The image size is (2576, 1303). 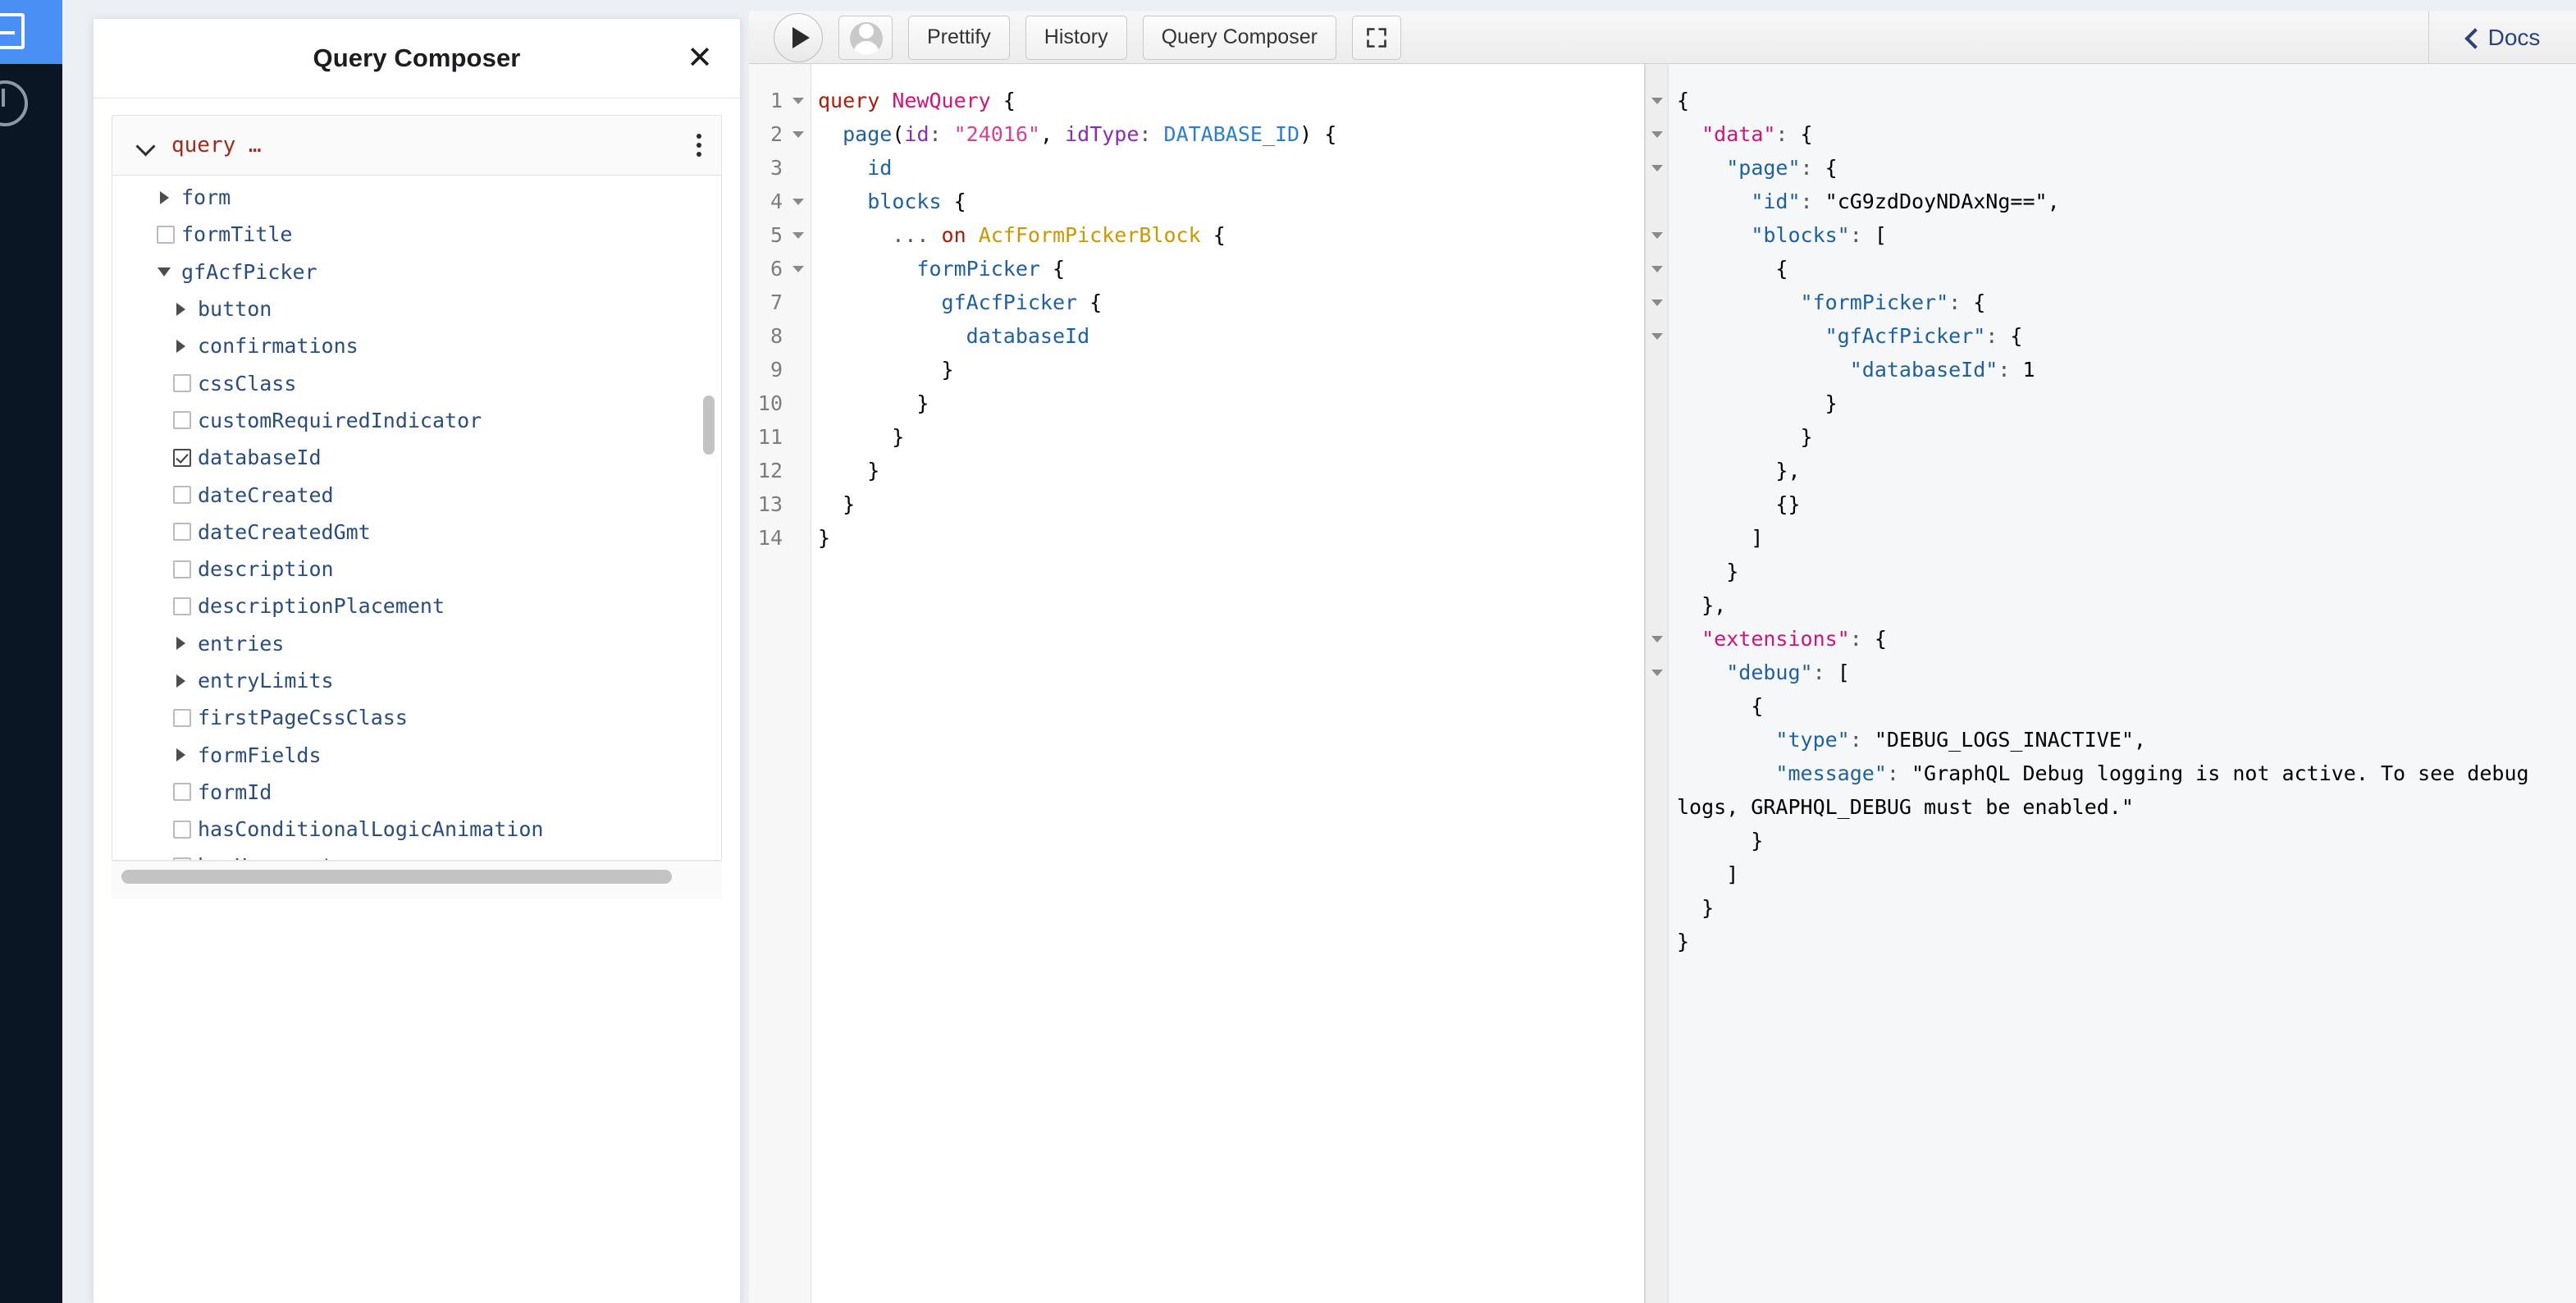 What do you see at coordinates (417, 792) in the screenshot?
I see `field-tree-row: formId` at bounding box center [417, 792].